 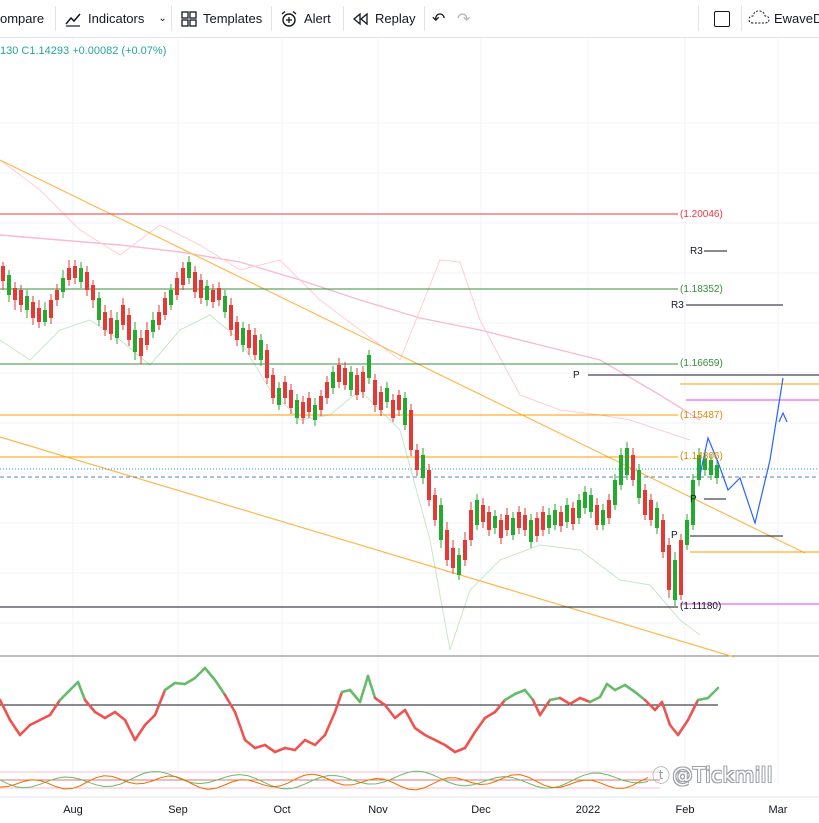 What do you see at coordinates (693, 499) in the screenshot?
I see `pivot-p-mid-label: P` at bounding box center [693, 499].